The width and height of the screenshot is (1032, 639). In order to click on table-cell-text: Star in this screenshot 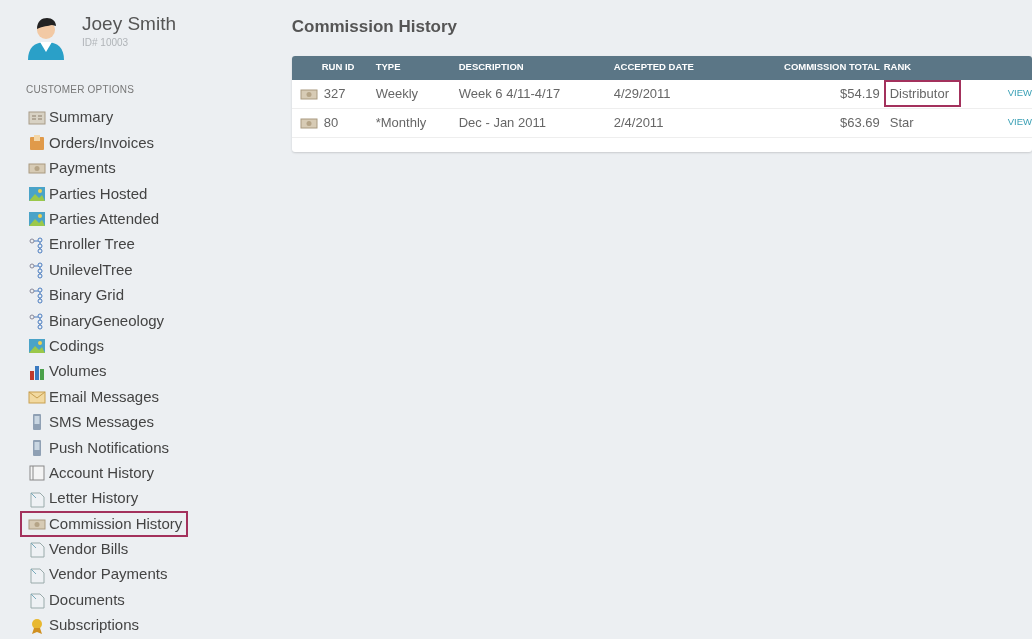, I will do `click(901, 122)`.